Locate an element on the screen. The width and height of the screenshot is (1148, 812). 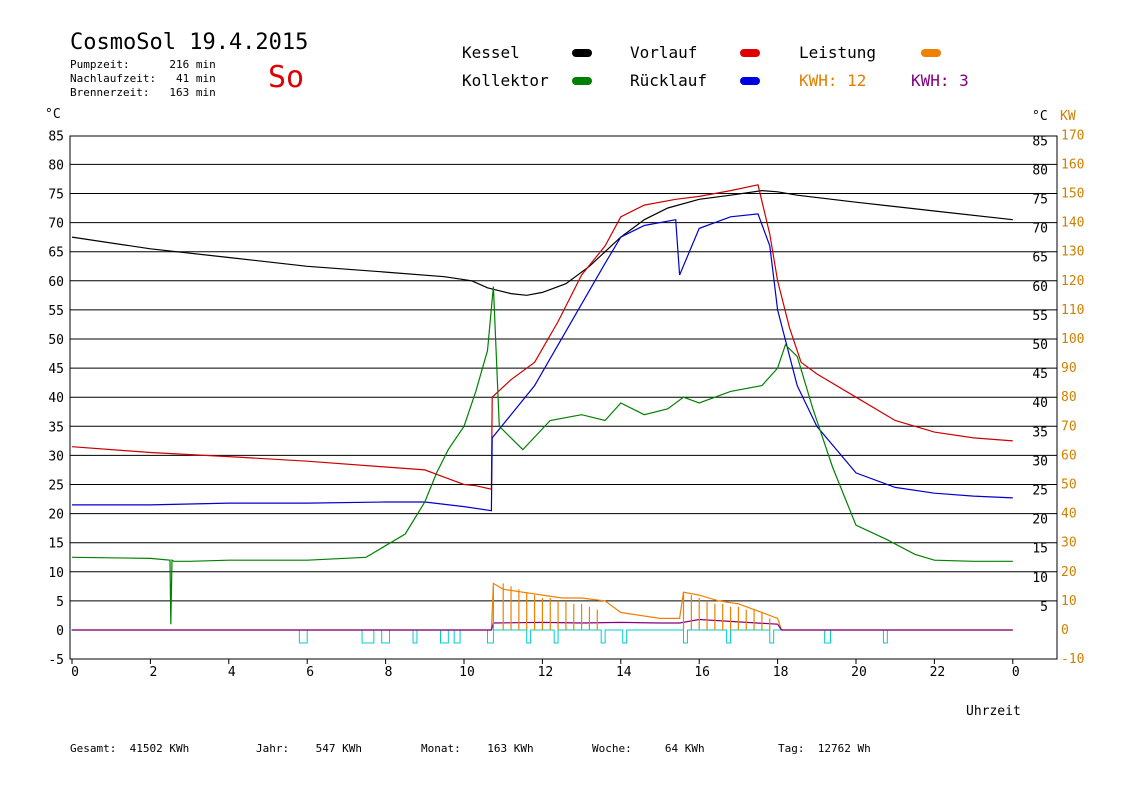
kw-tick-label: -10 is located at coordinates (1072, 659).